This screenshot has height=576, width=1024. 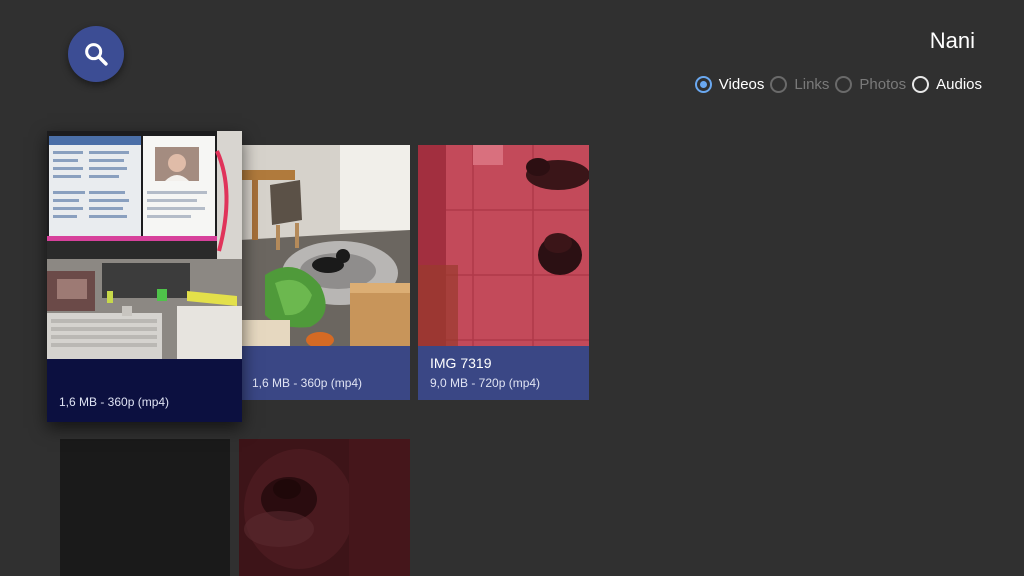 I want to click on search-button, so click(x=96, y=54).